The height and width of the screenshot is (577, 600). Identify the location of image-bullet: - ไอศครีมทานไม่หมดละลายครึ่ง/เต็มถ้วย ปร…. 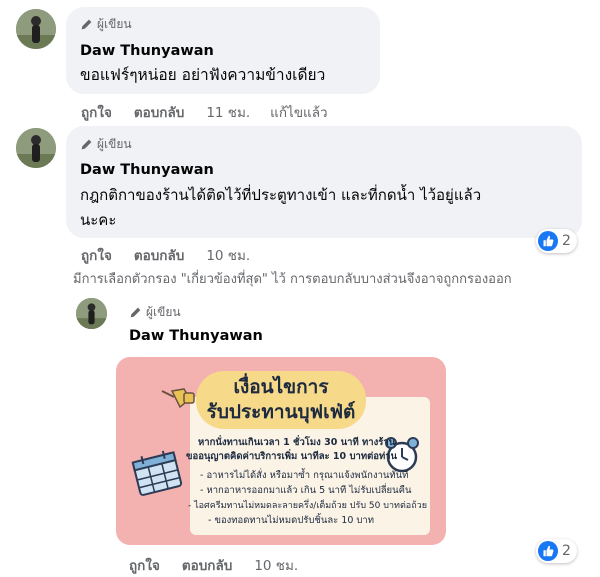
(307, 506).